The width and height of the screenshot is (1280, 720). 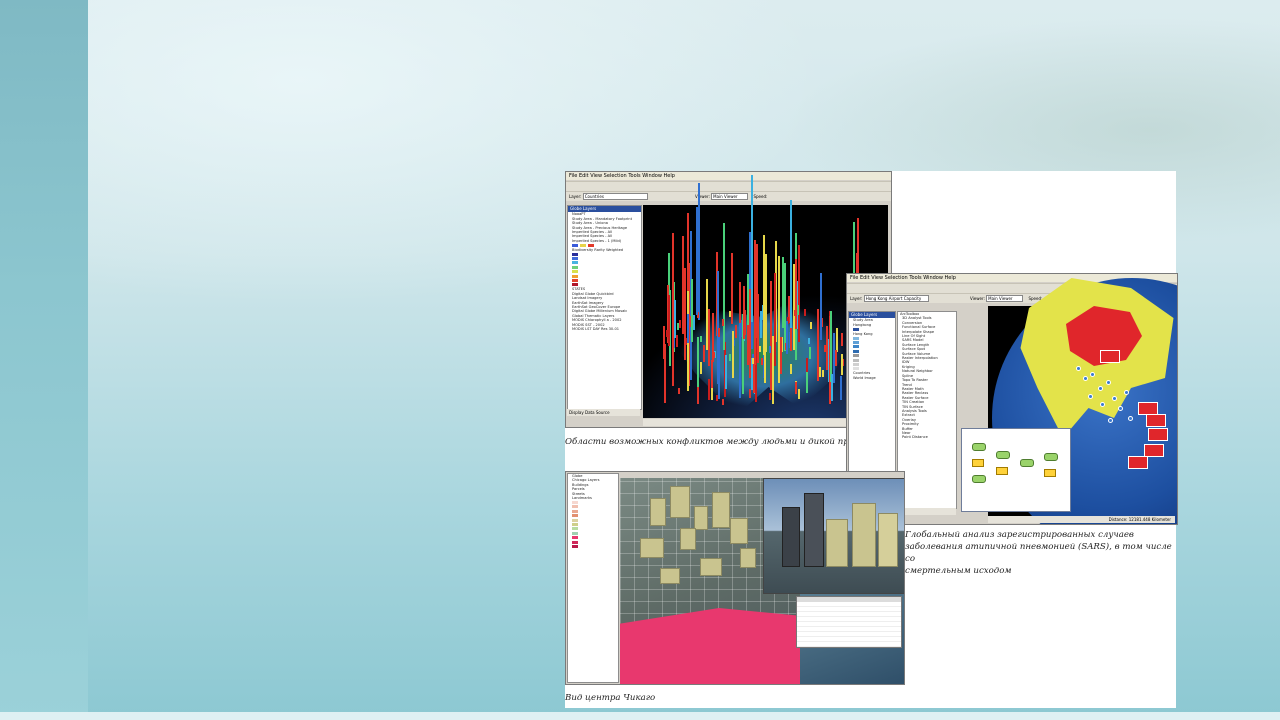 I want to click on toc-tabs: Display Data Source, so click(x=603, y=412).